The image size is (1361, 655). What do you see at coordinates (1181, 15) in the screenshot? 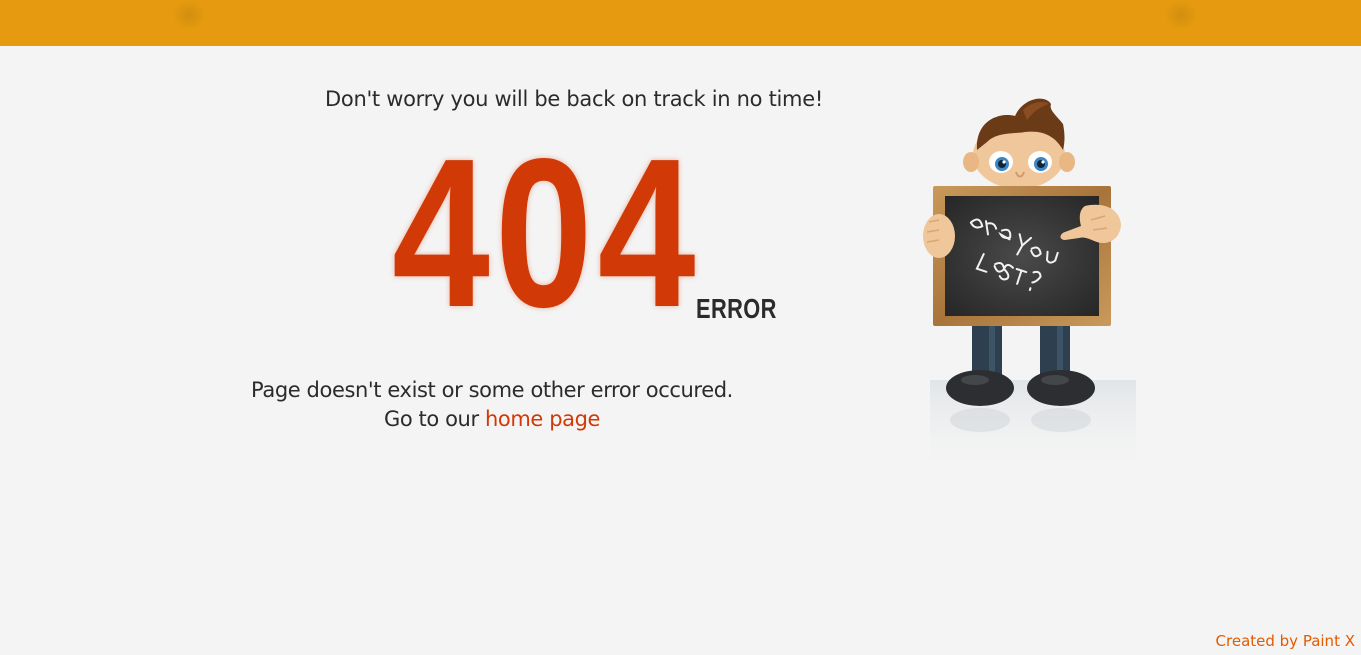
I see `bar-shadow-right` at bounding box center [1181, 15].